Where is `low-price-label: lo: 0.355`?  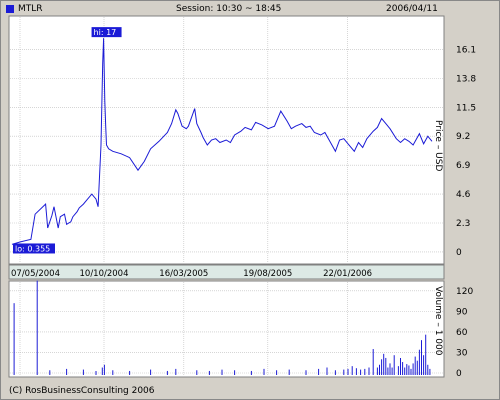 low-price-label: lo: 0.355 is located at coordinates (32, 248).